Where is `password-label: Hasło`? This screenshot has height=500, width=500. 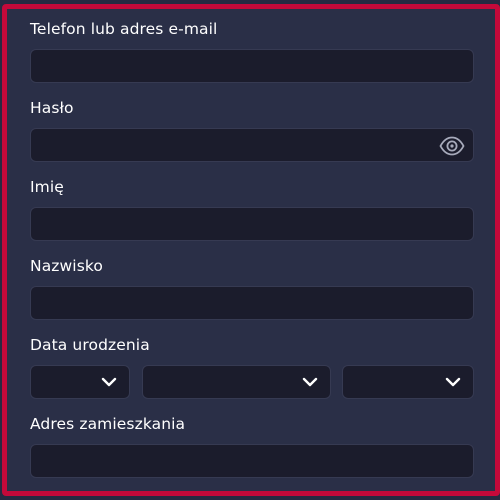
password-label: Hasło is located at coordinates (52, 108).